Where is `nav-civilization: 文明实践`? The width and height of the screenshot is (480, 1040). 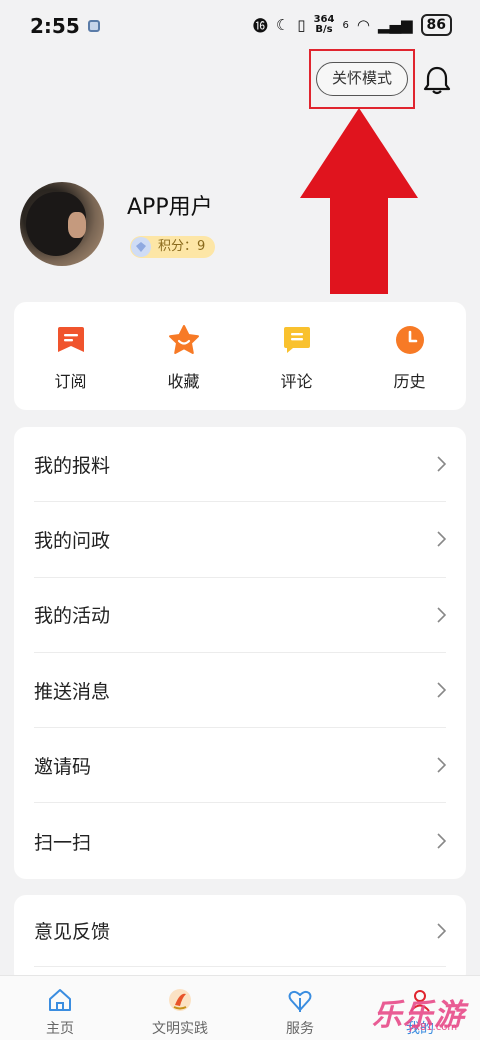 nav-civilization: 文明实践 is located at coordinates (180, 1008).